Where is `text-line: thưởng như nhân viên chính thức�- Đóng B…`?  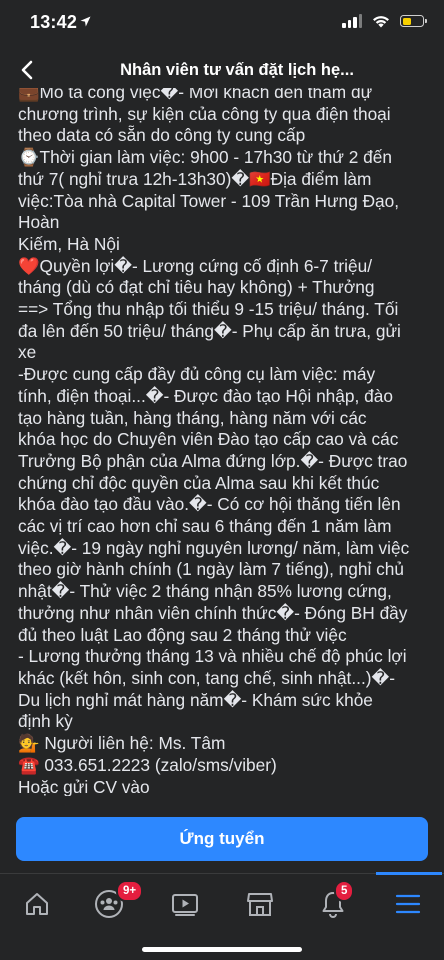 text-line: thưởng như nhân viên chính thức�- Đóng B… is located at coordinates (213, 612).